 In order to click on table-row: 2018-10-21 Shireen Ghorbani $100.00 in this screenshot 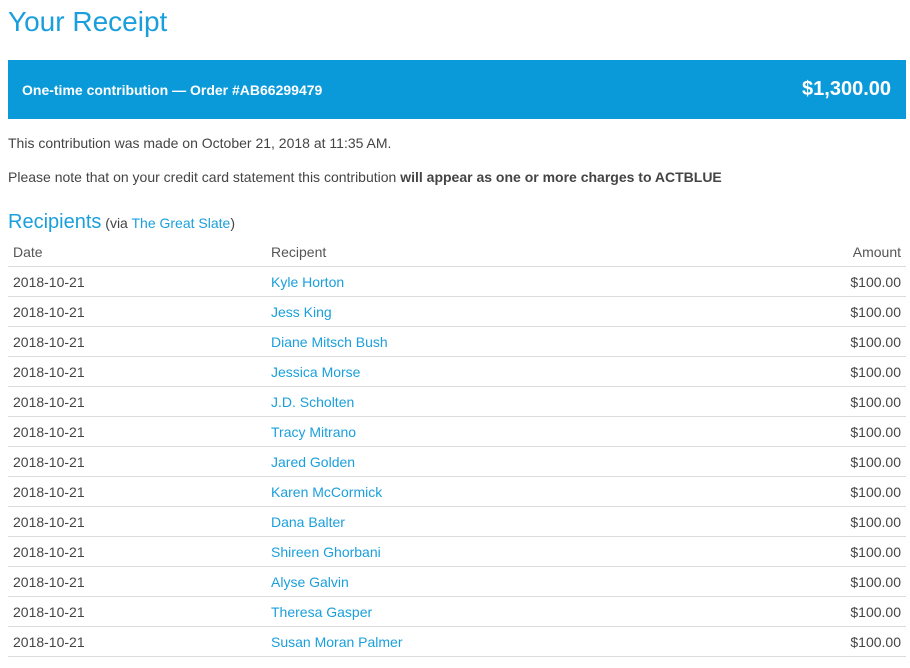, I will do `click(457, 551)`.